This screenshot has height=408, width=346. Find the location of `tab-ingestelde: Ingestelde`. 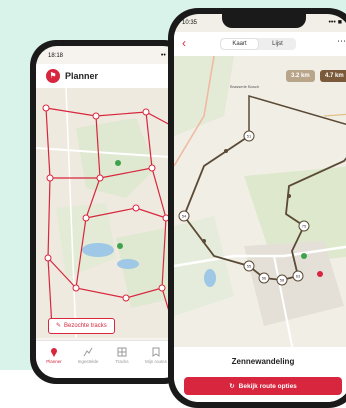

tab-ingestelde: Ingestelde is located at coordinates (88, 355).